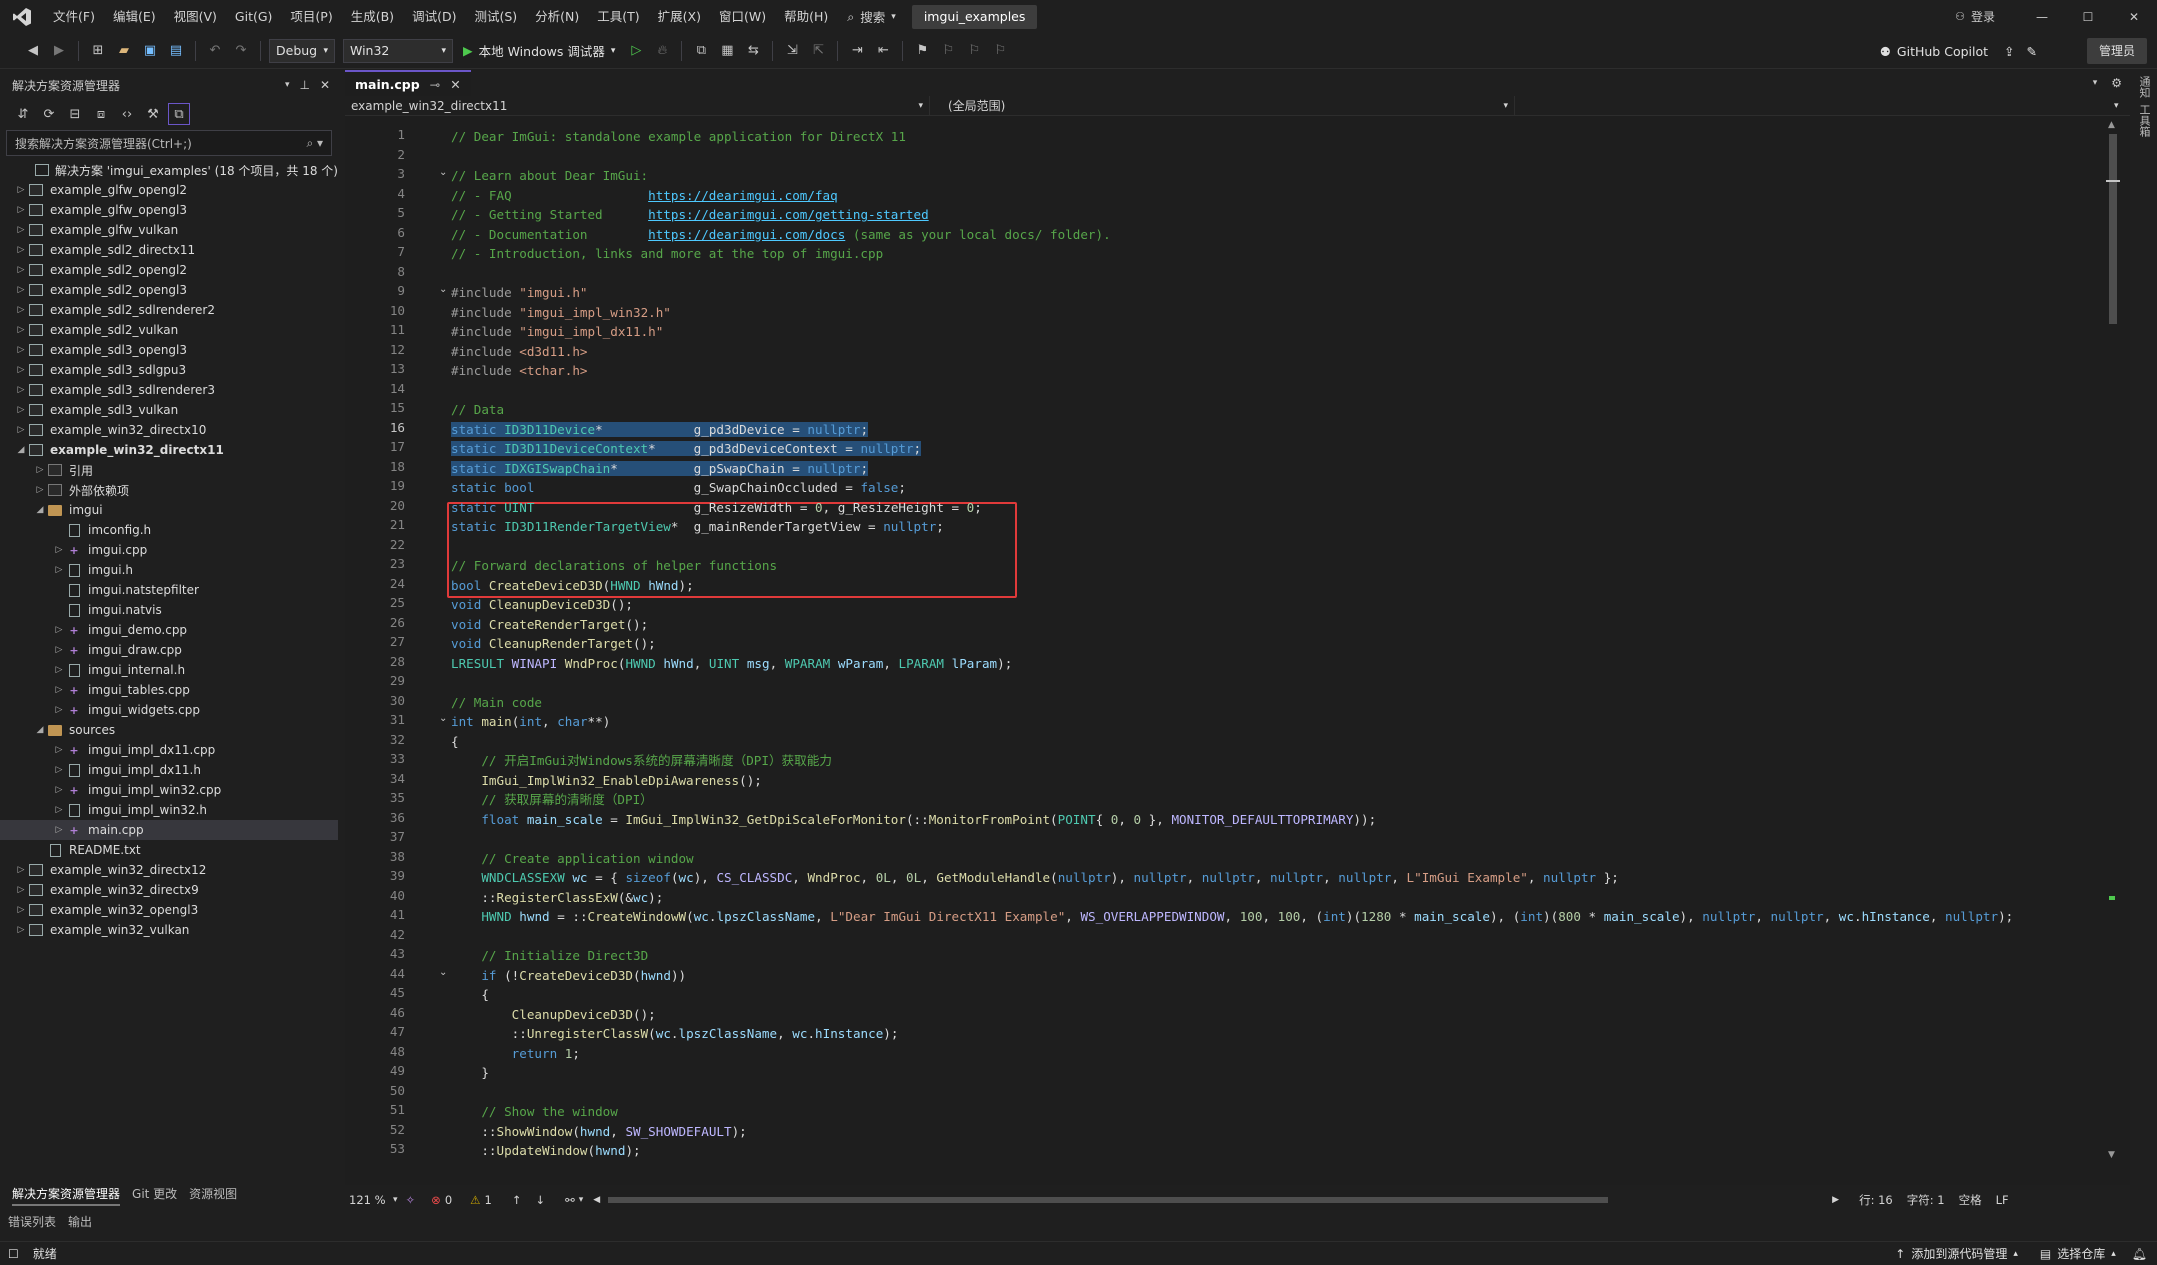 The width and height of the screenshot is (2157, 1265). What do you see at coordinates (2134, 16) in the screenshot?
I see `close-window-button: ✕` at bounding box center [2134, 16].